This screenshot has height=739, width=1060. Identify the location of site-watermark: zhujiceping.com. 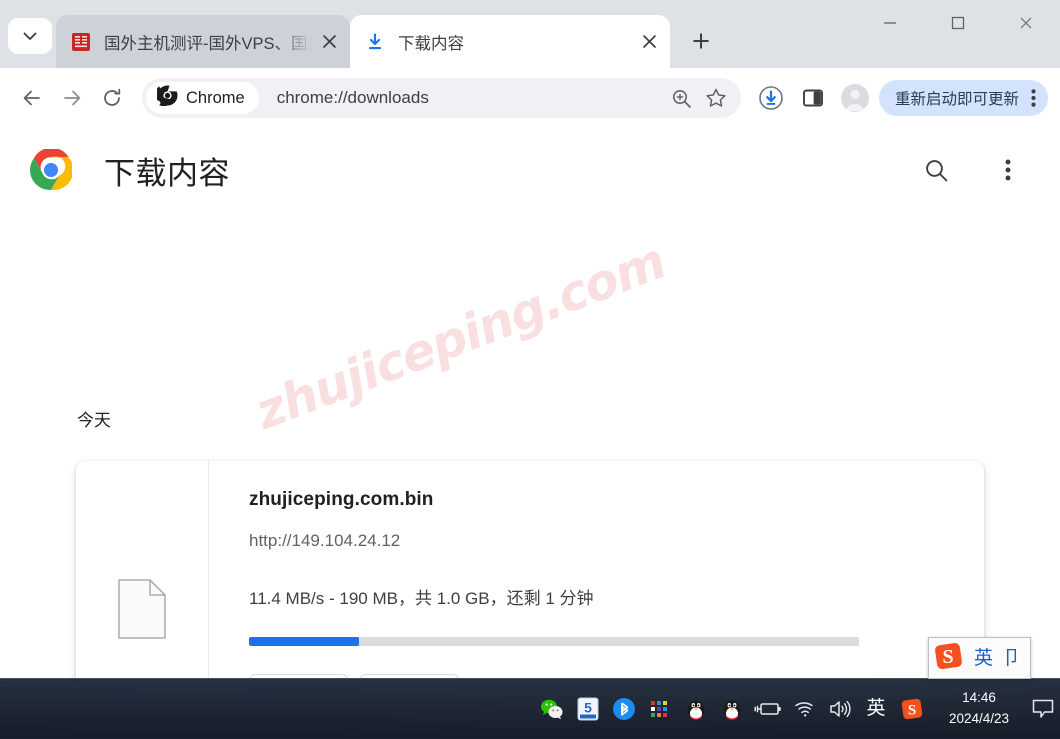
(460, 337).